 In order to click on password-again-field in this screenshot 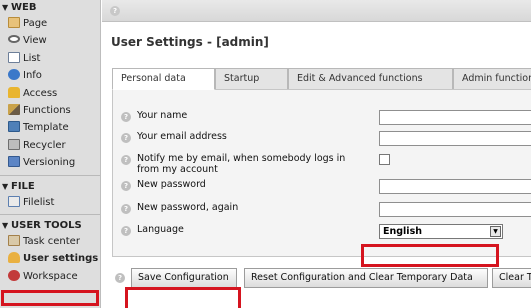, I will do `click(455, 209)`.